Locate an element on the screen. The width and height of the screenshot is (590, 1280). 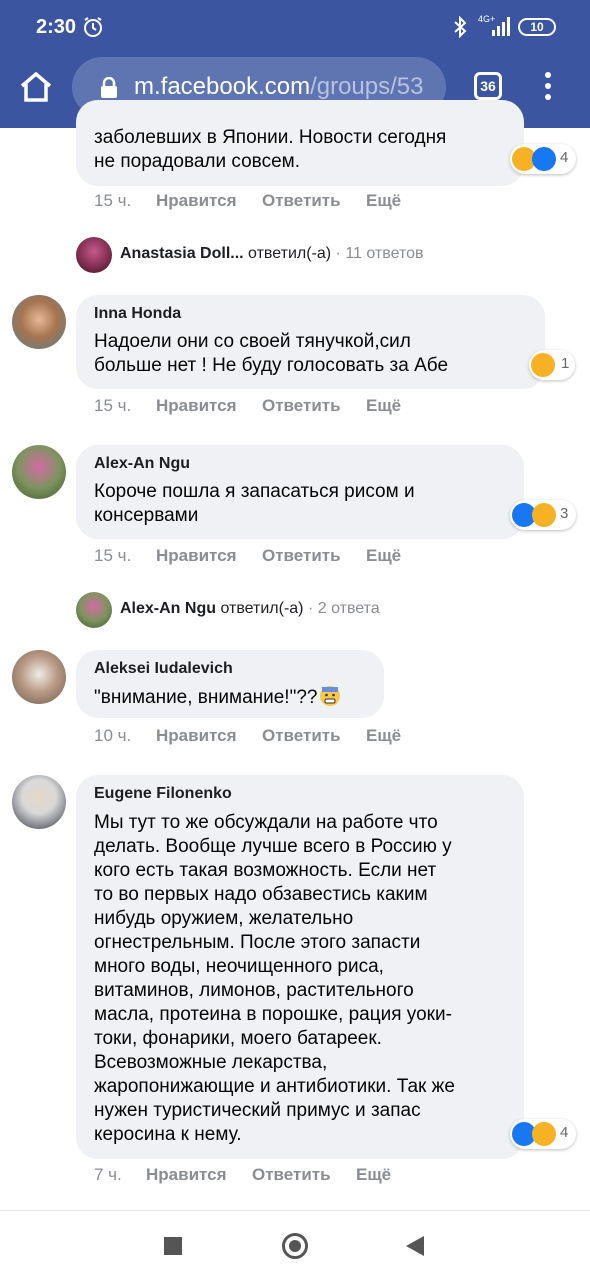
system-nav-bar is located at coordinates (295, 1245).